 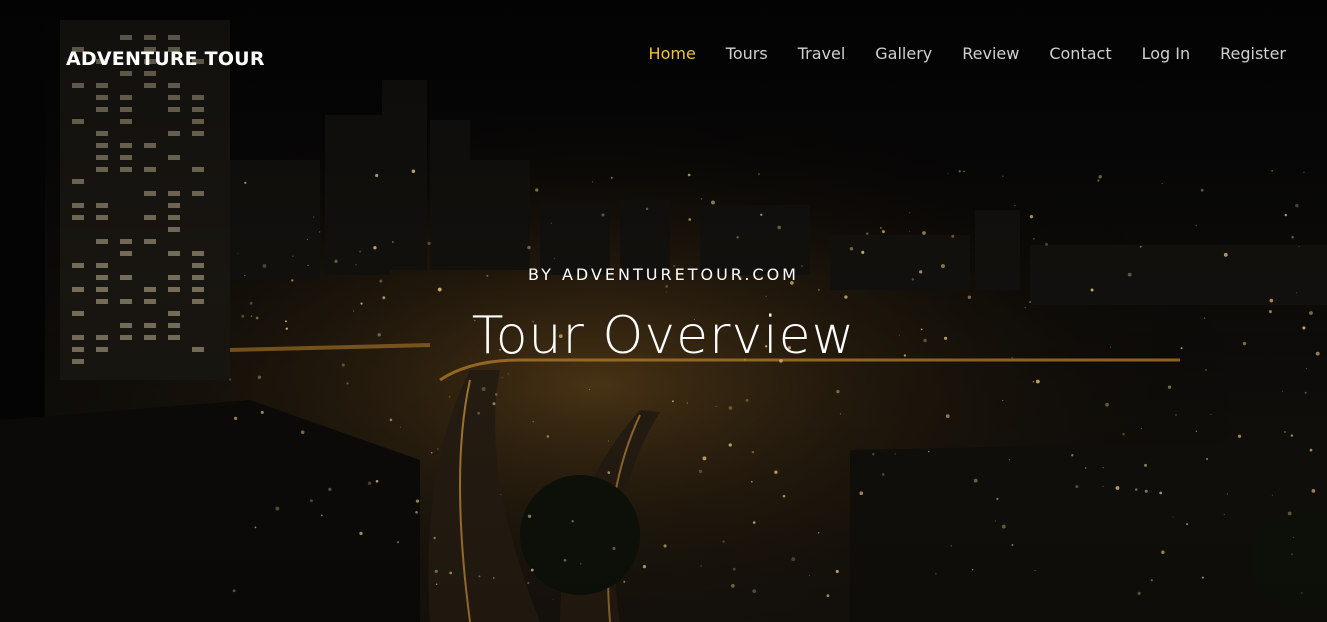 What do you see at coordinates (1080, 54) in the screenshot?
I see `nav-item-contact: Contact` at bounding box center [1080, 54].